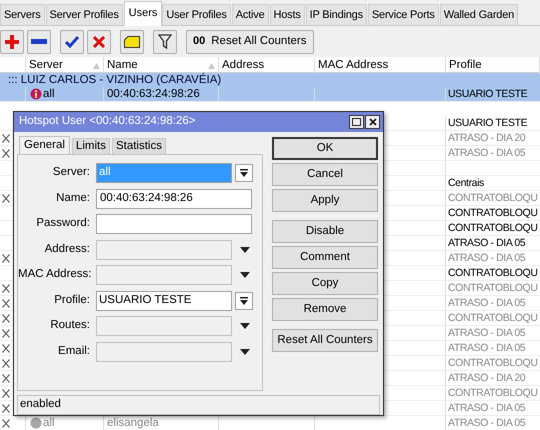 Image resolution: width=540 pixels, height=430 pixels. I want to click on tab: IP Bindings, so click(336, 14).